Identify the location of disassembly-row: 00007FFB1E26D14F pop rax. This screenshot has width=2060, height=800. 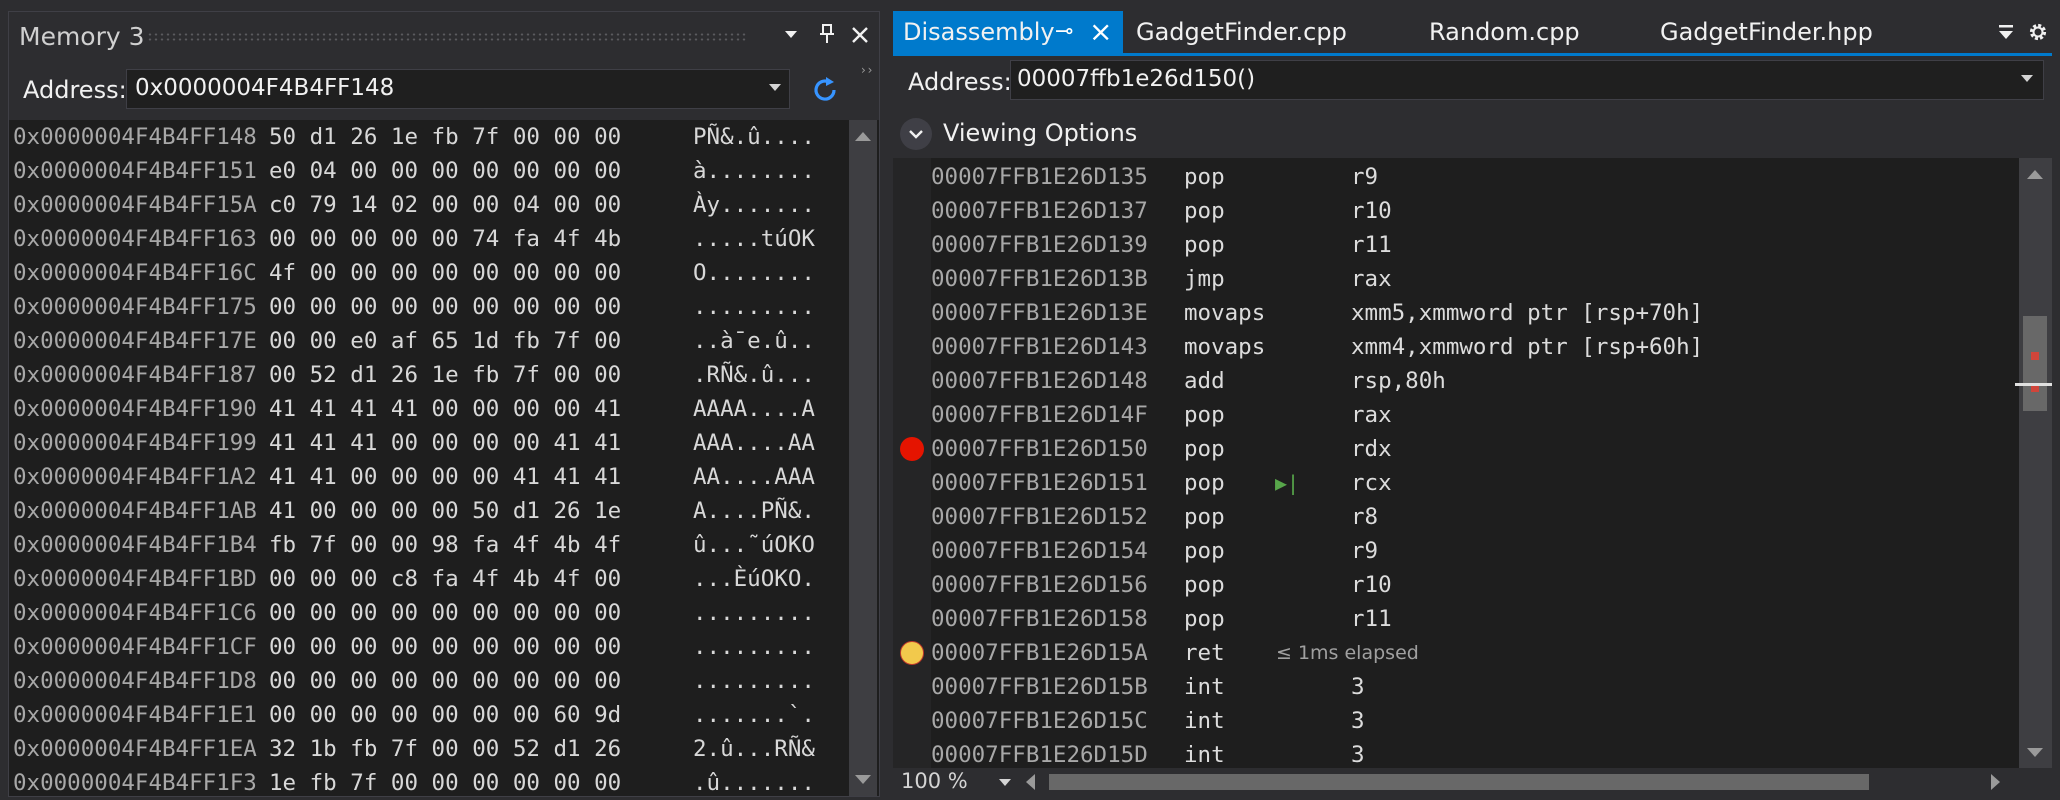
(1471, 415).